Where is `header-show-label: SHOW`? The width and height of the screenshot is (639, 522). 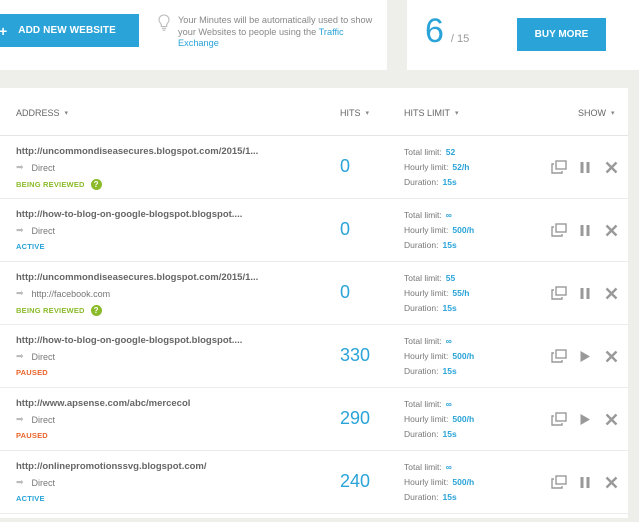 header-show-label: SHOW is located at coordinates (592, 113).